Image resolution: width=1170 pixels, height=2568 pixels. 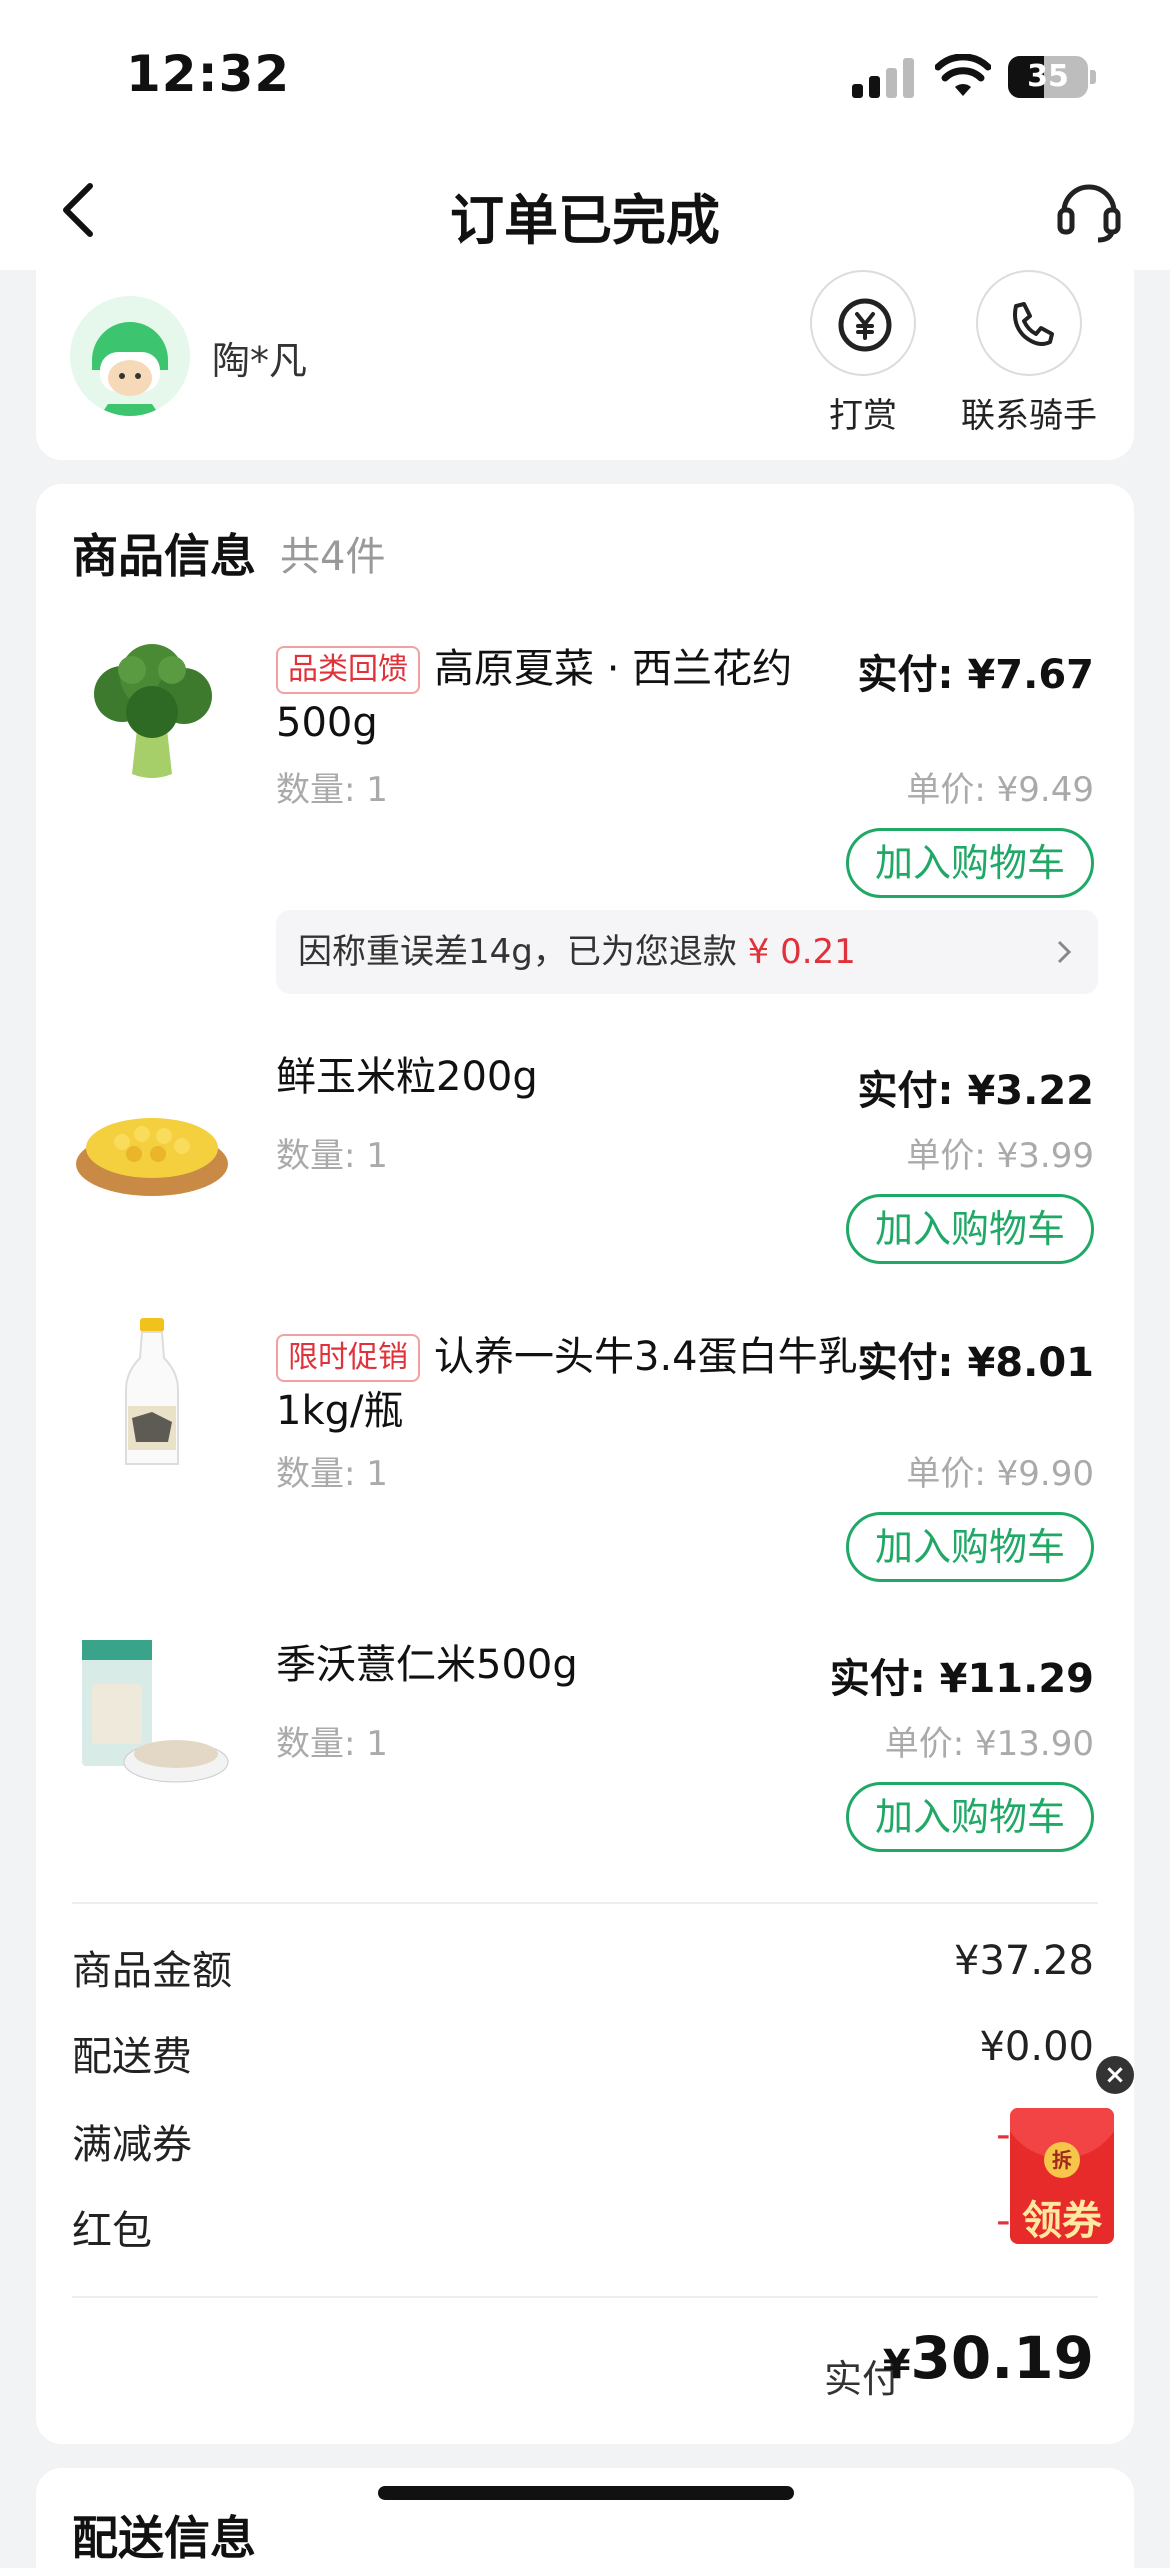 What do you see at coordinates (884, 78) in the screenshot?
I see `cellular-signal-icon` at bounding box center [884, 78].